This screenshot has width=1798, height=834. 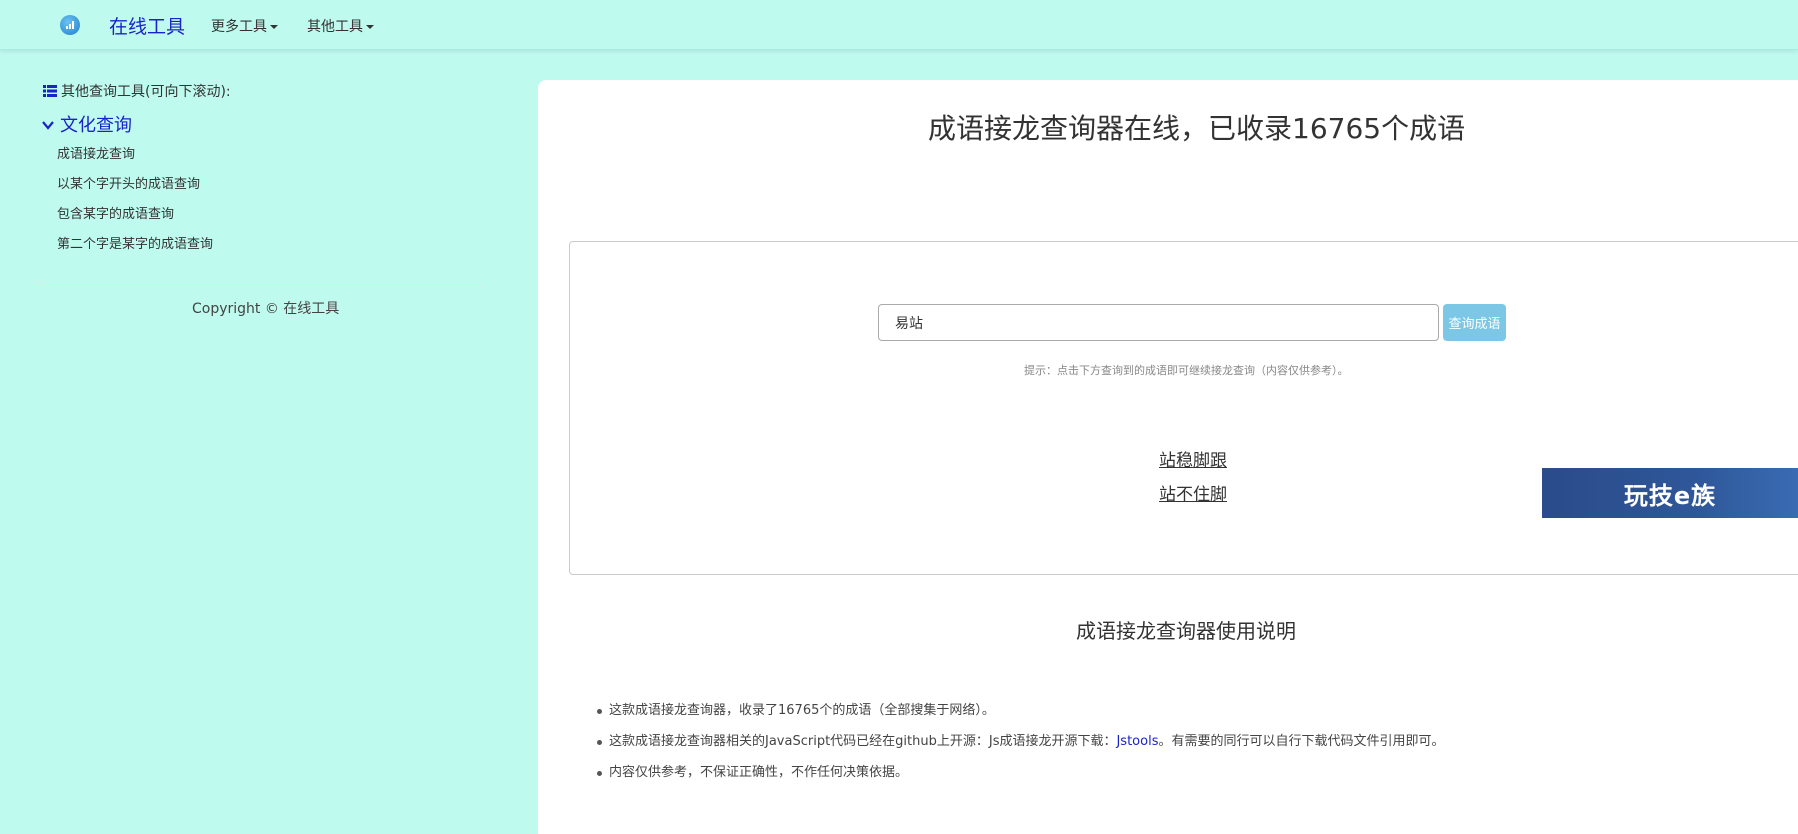 What do you see at coordinates (1020, 779) in the screenshot?
I see `note-item: 内容仅供参考，不保证正确性，不作任何决策依据。` at bounding box center [1020, 779].